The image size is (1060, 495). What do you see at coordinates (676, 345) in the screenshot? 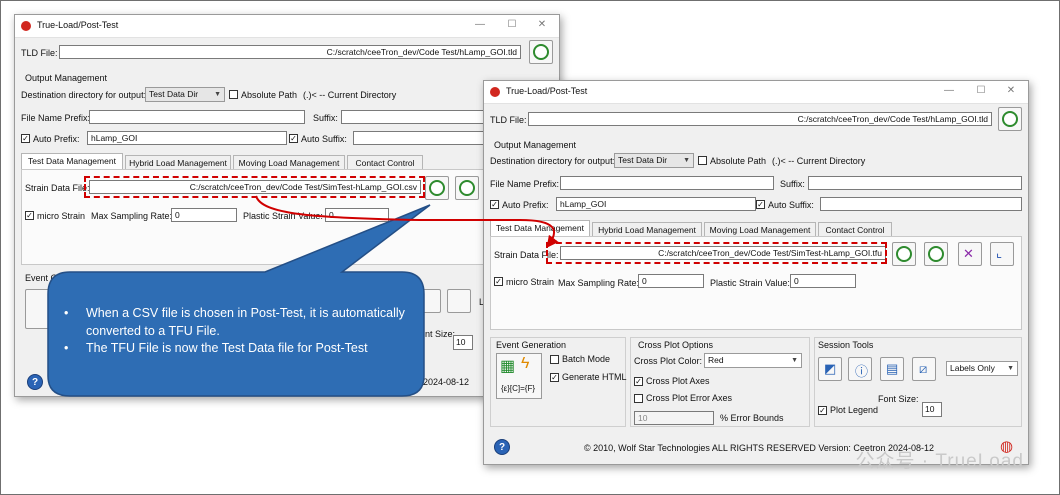
I see `cross-plot-options-title: Cross Plot Options` at bounding box center [676, 345].